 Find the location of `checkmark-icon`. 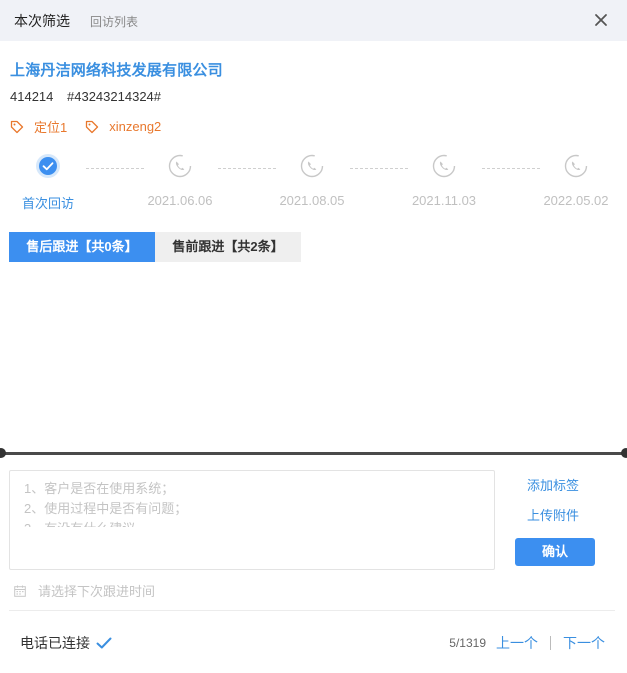

checkmark-icon is located at coordinates (104, 643).